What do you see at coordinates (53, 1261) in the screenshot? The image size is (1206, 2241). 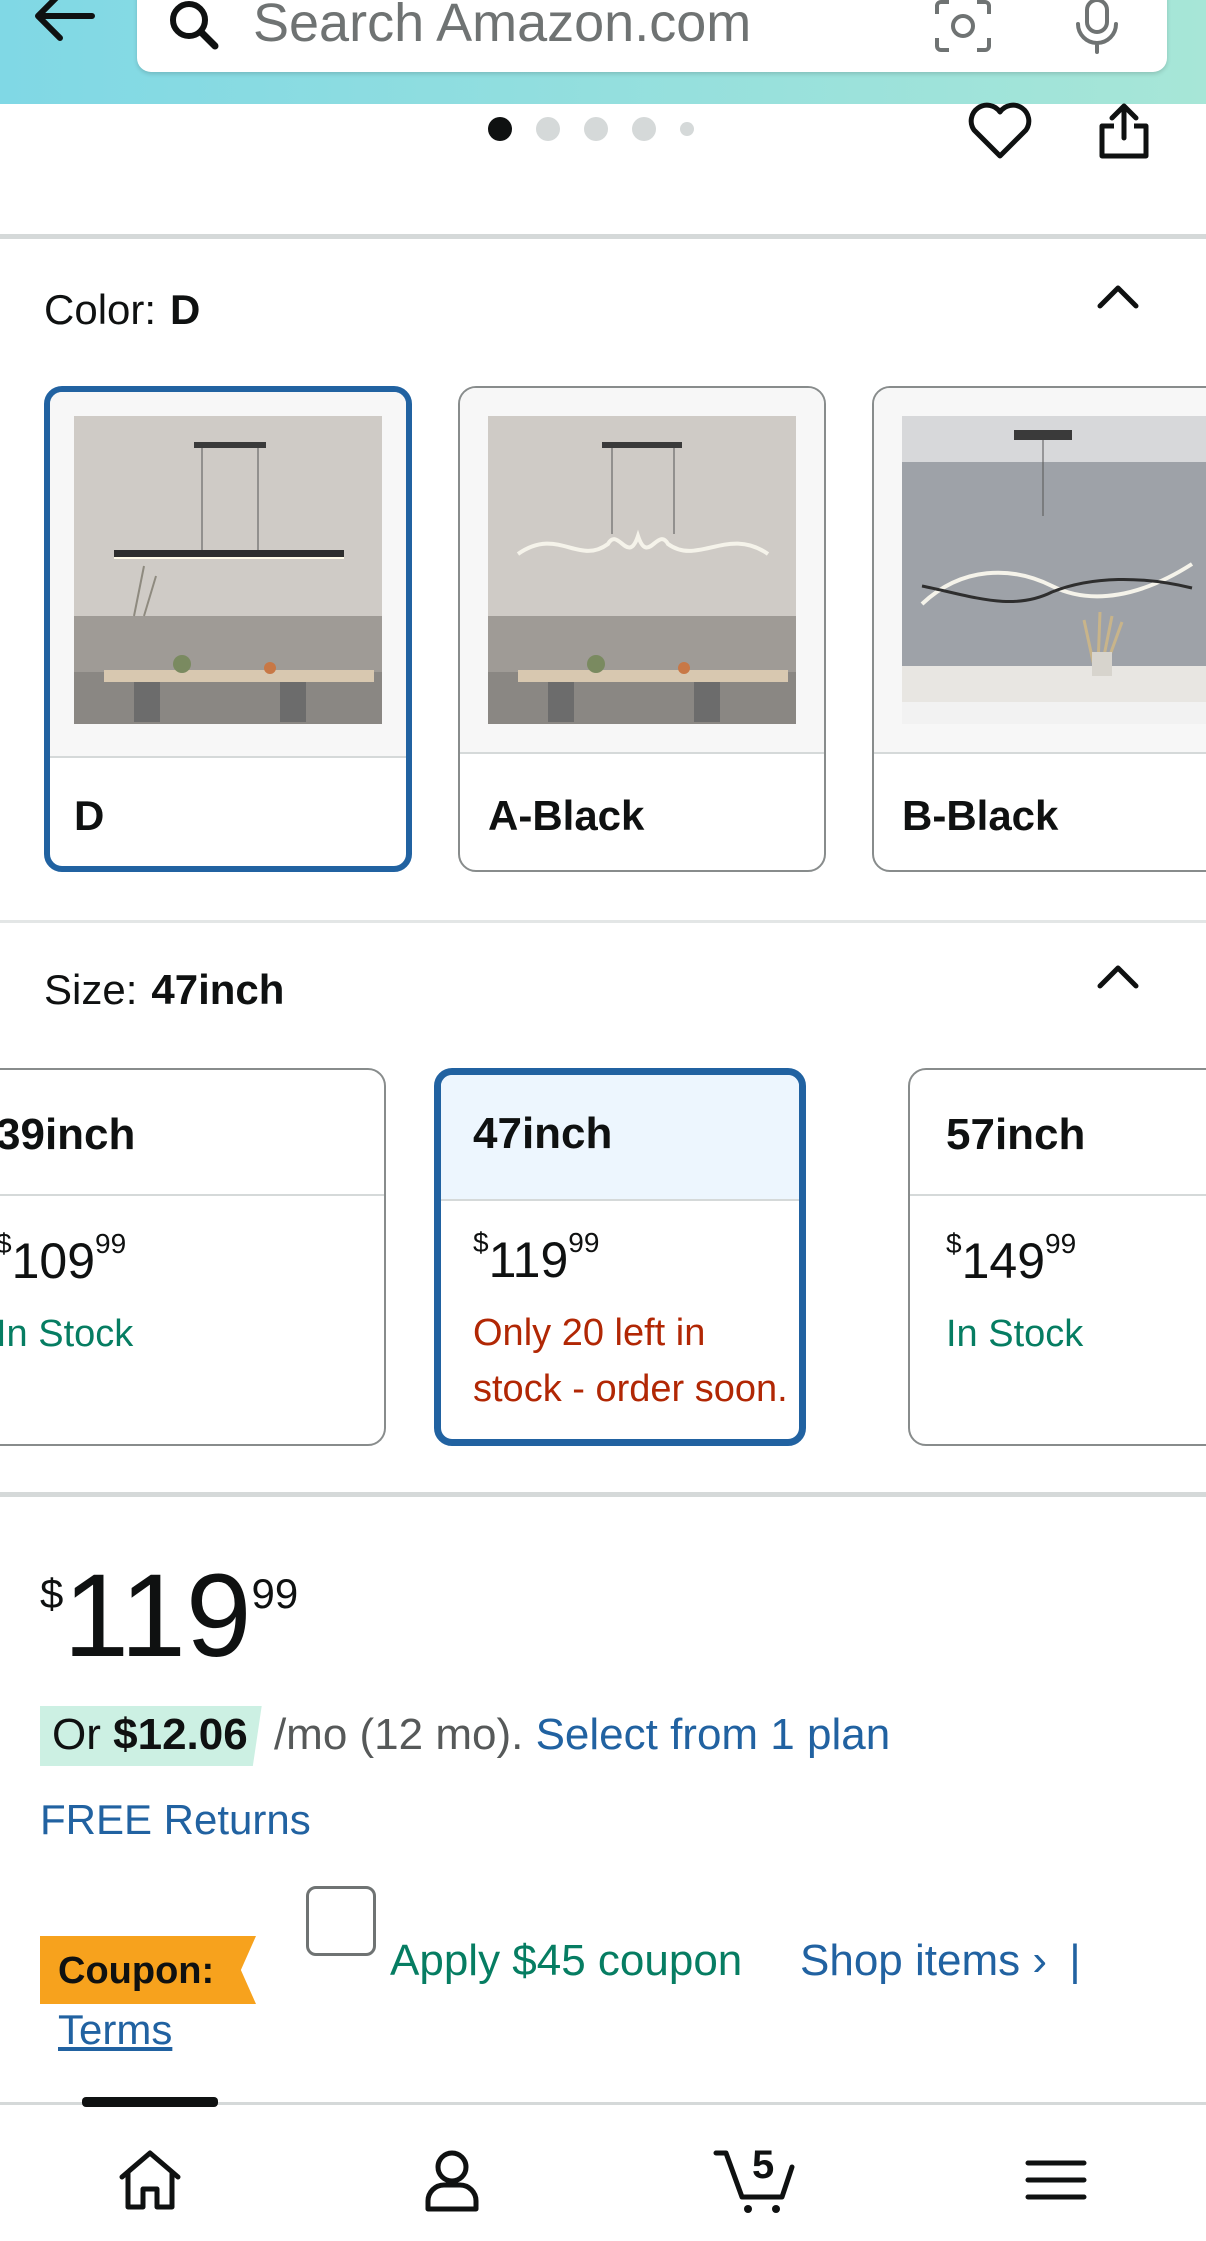 I see `price-whole: 109` at bounding box center [53, 1261].